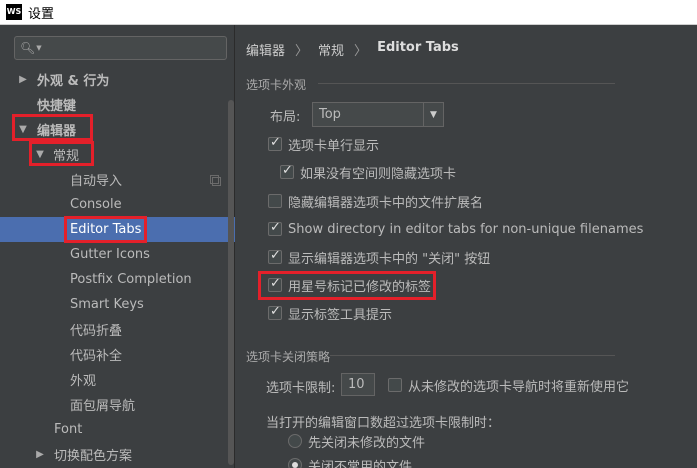  I want to click on radio-label: 关闭不常用的文件, so click(360, 463).